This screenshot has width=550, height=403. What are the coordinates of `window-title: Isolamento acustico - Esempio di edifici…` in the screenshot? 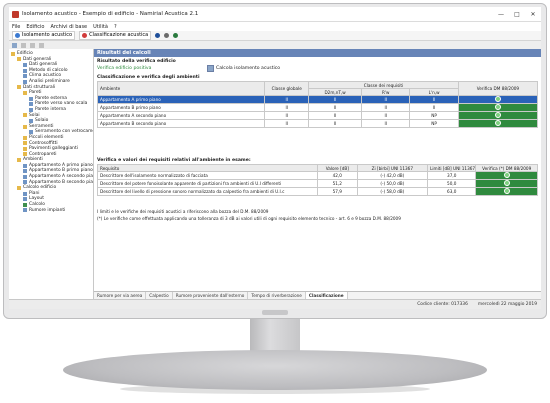 It's located at (110, 14).